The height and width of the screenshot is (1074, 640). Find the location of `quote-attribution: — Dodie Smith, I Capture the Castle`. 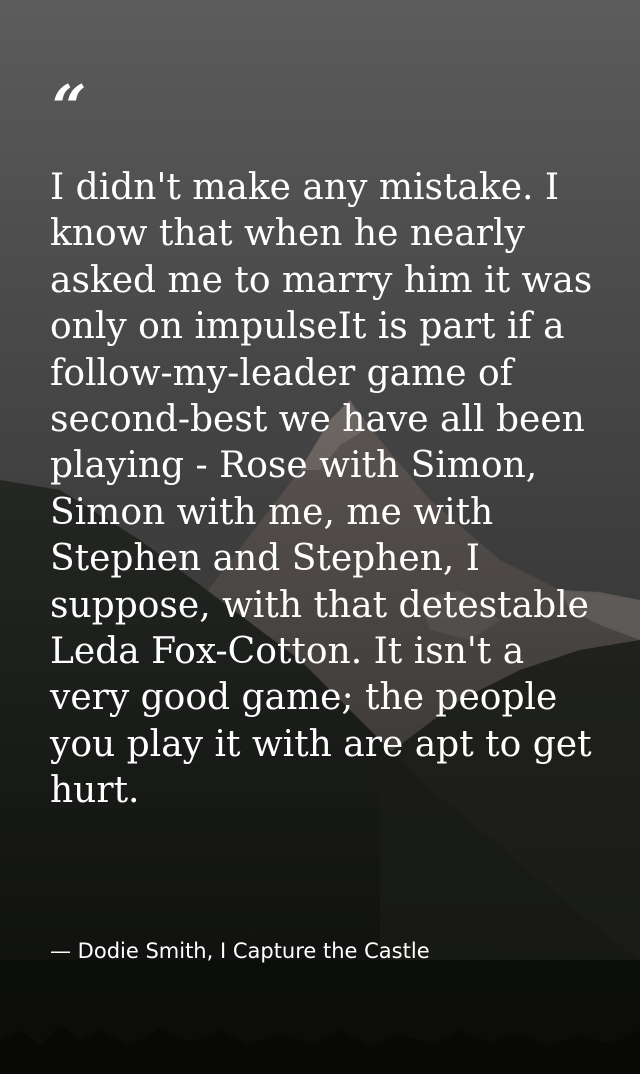

quote-attribution: — Dodie Smith, I Capture the Castle is located at coordinates (240, 951).